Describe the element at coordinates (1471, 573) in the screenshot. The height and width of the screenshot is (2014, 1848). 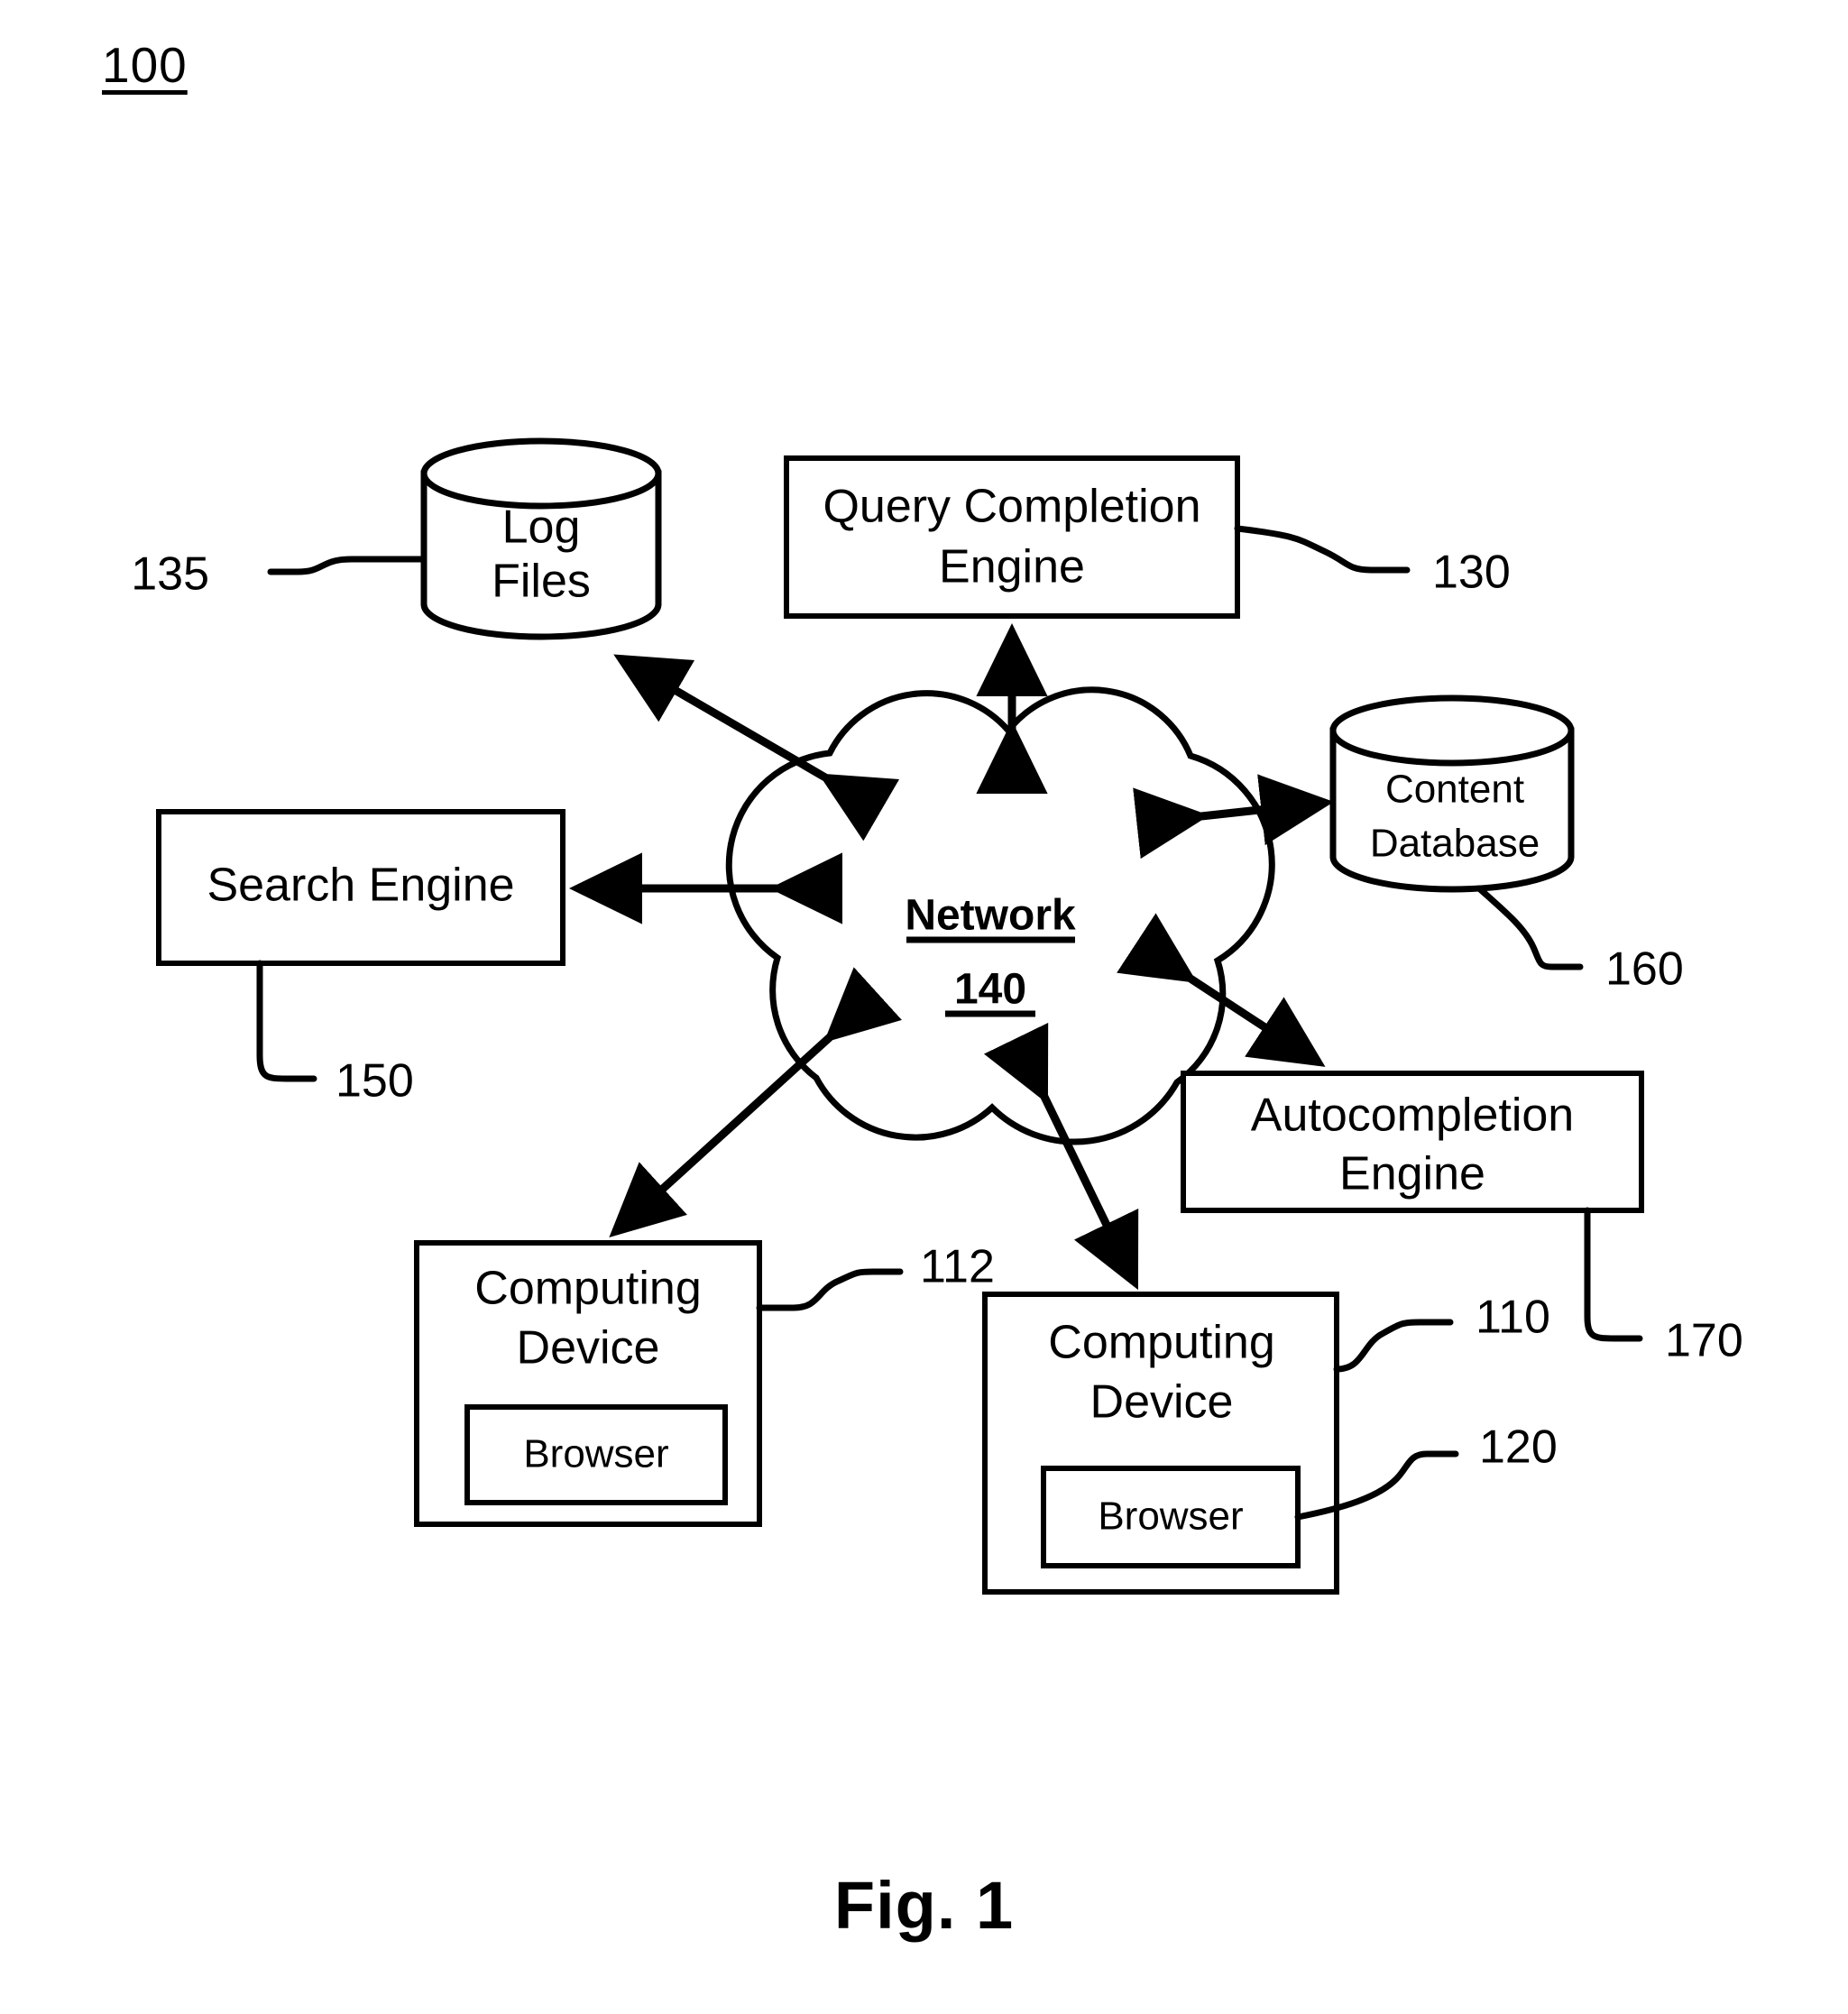
I see `ref-label-130: 130` at that location.